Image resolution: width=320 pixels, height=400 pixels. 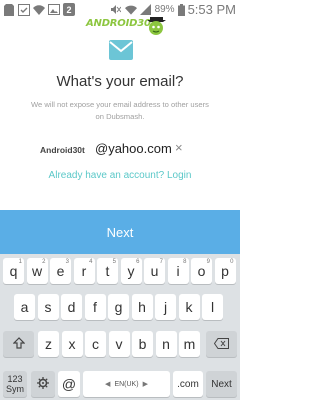 What do you see at coordinates (67, 262) in the screenshot?
I see `key-alt-label: 3` at bounding box center [67, 262].